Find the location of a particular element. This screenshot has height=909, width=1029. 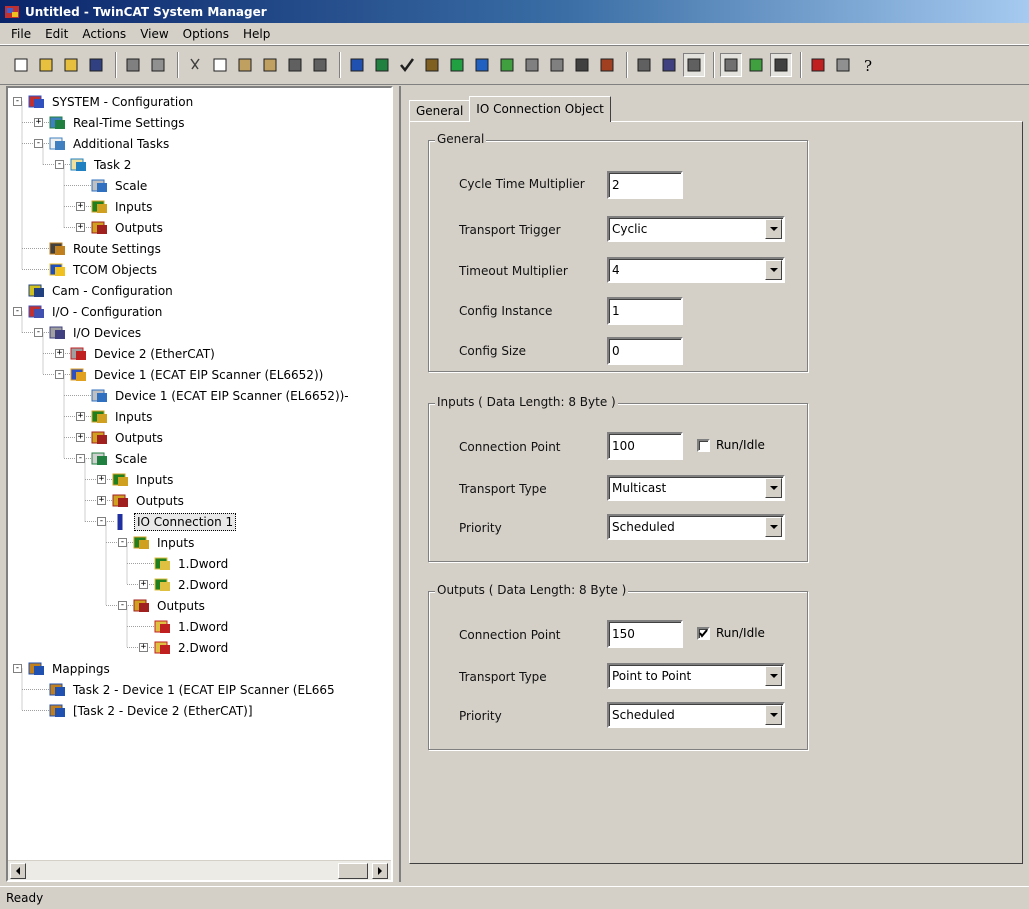

tab-io-connection-object: IO Connection Object is located at coordinates (540, 109).